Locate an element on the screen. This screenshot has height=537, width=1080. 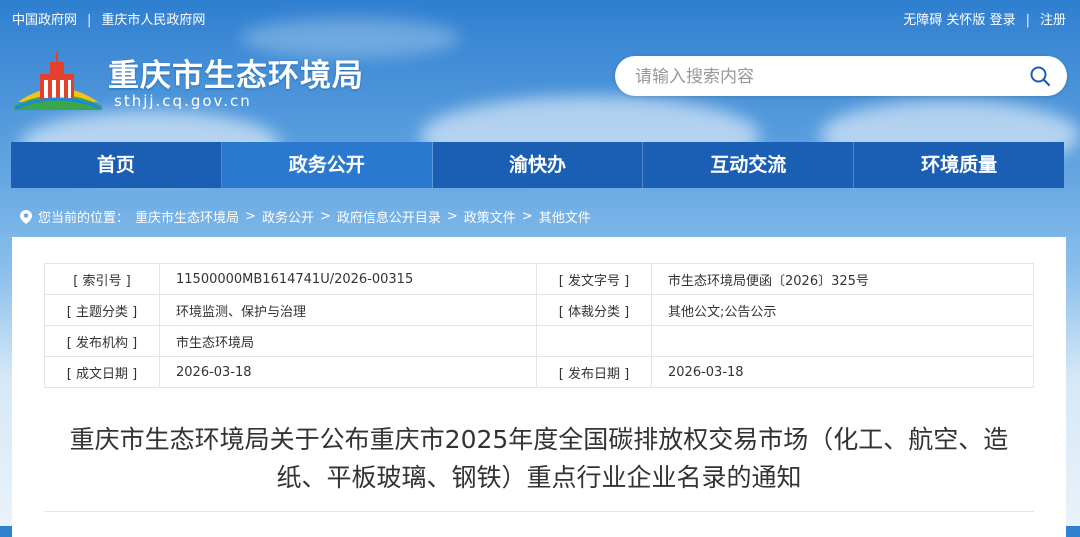
main-nav: 首页 政务公开 渝快办 互动交流 环境质量 is located at coordinates (537, 165).